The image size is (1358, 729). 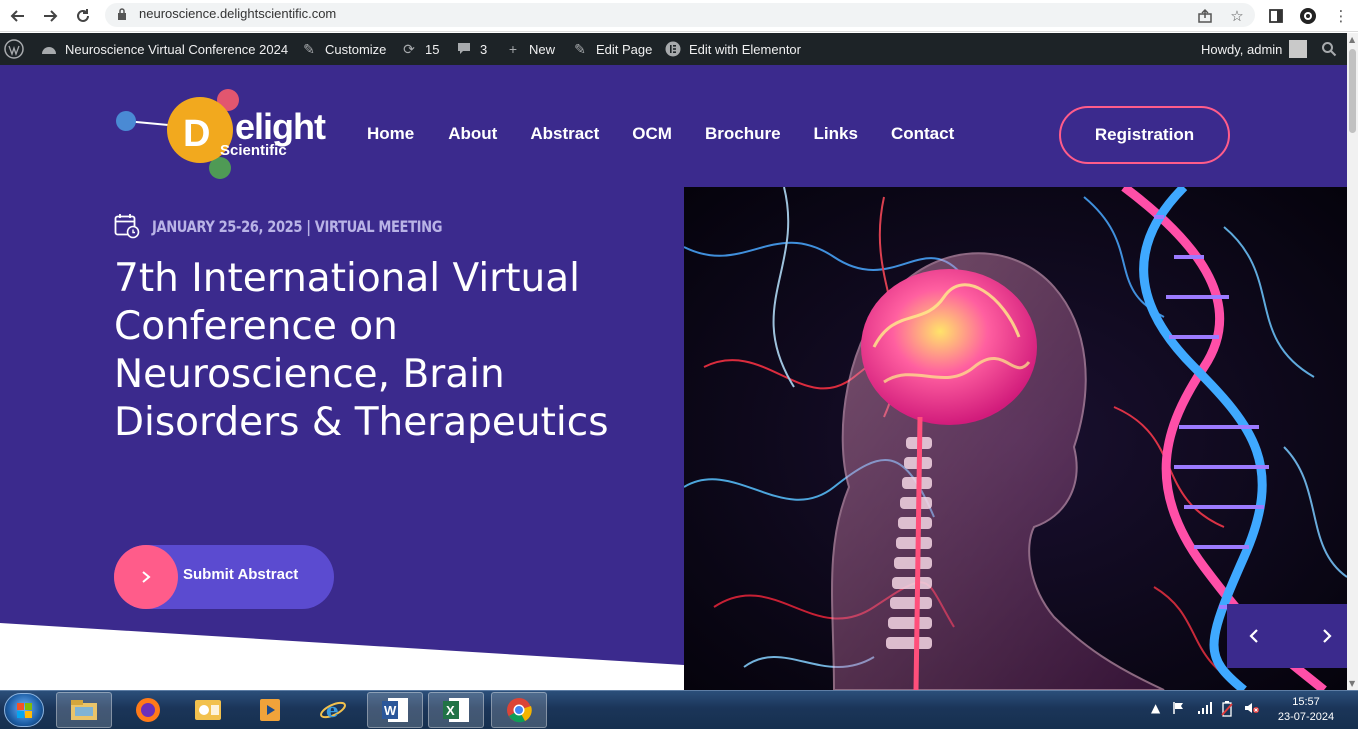 I want to click on logo-word-rest: elight, so click(x=280, y=126).